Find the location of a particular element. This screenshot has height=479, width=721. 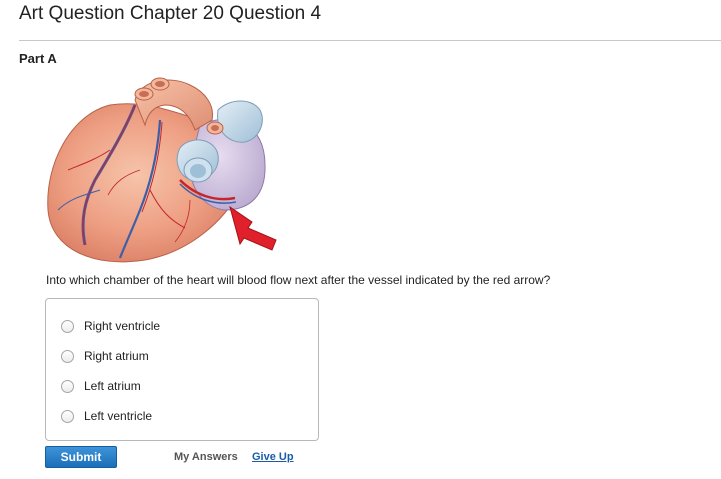

choice-left-ventricle: Left ventricle is located at coordinates (106, 416).